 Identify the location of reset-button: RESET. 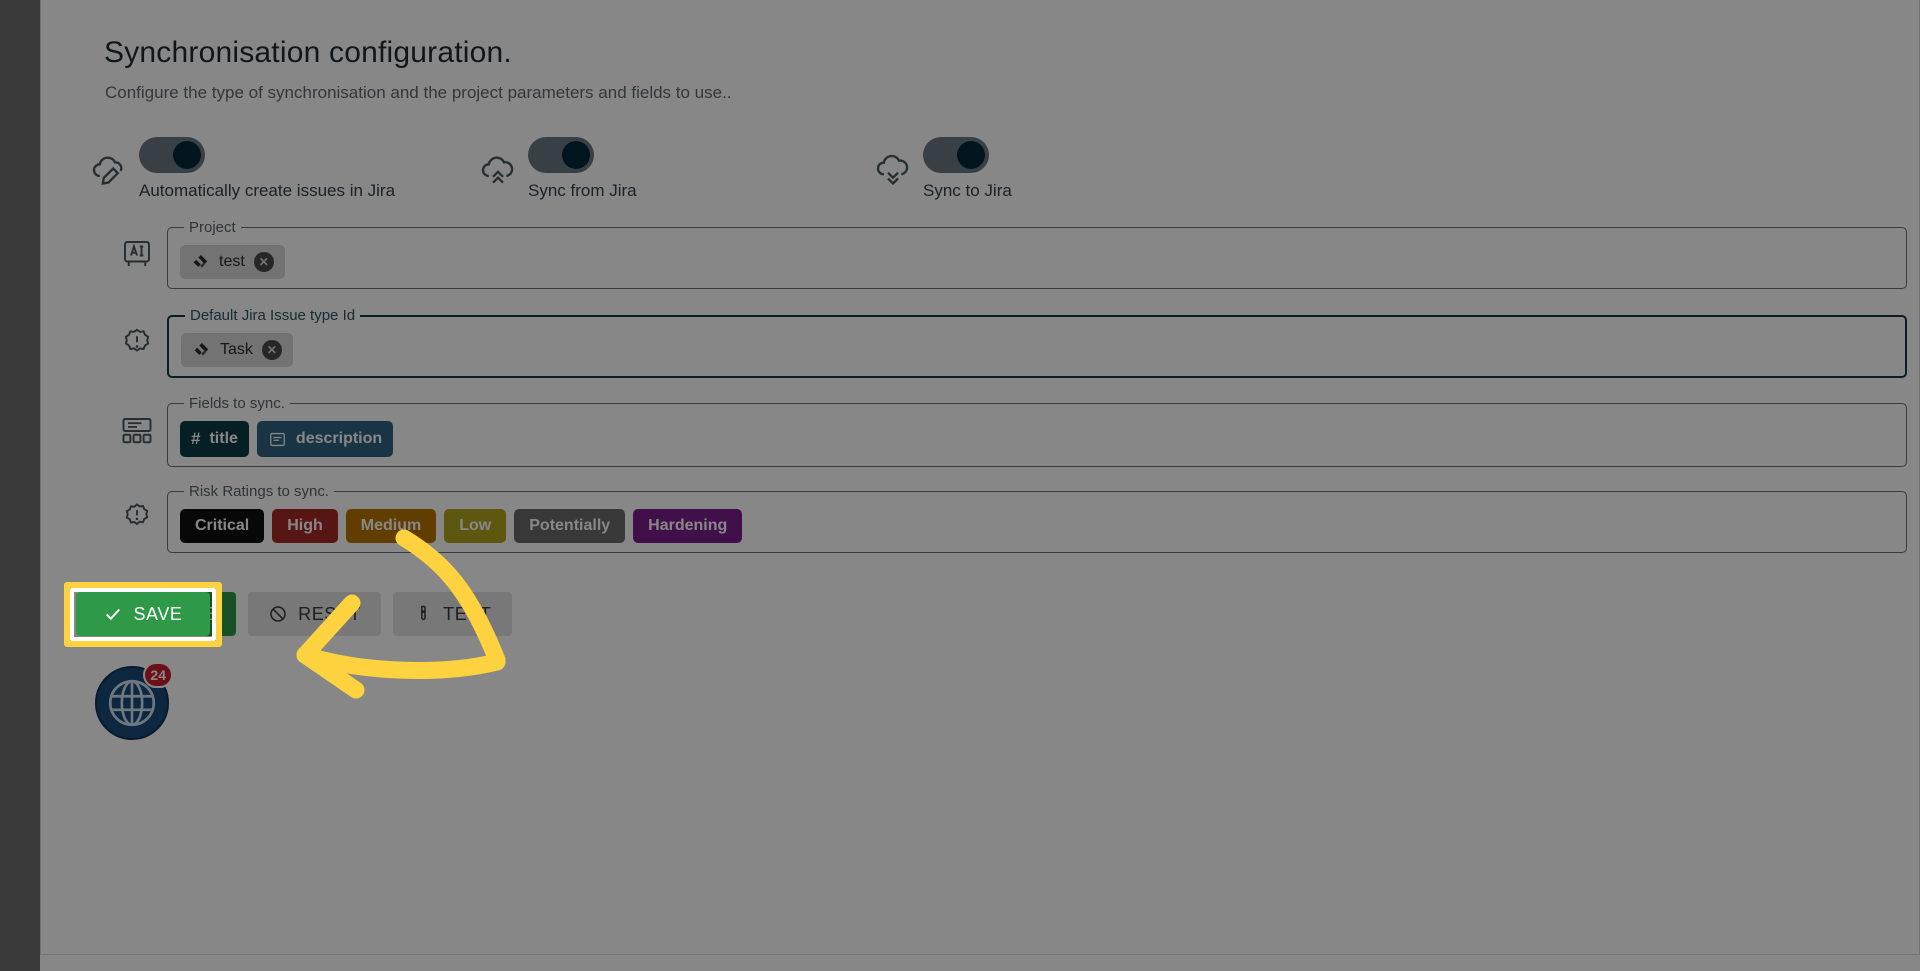
(315, 614).